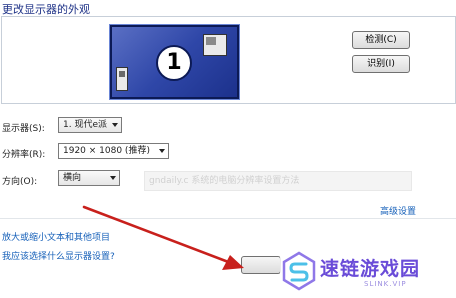 The height and width of the screenshot is (298, 456). I want to click on display-select-value: 1. 现代e派, so click(85, 125).